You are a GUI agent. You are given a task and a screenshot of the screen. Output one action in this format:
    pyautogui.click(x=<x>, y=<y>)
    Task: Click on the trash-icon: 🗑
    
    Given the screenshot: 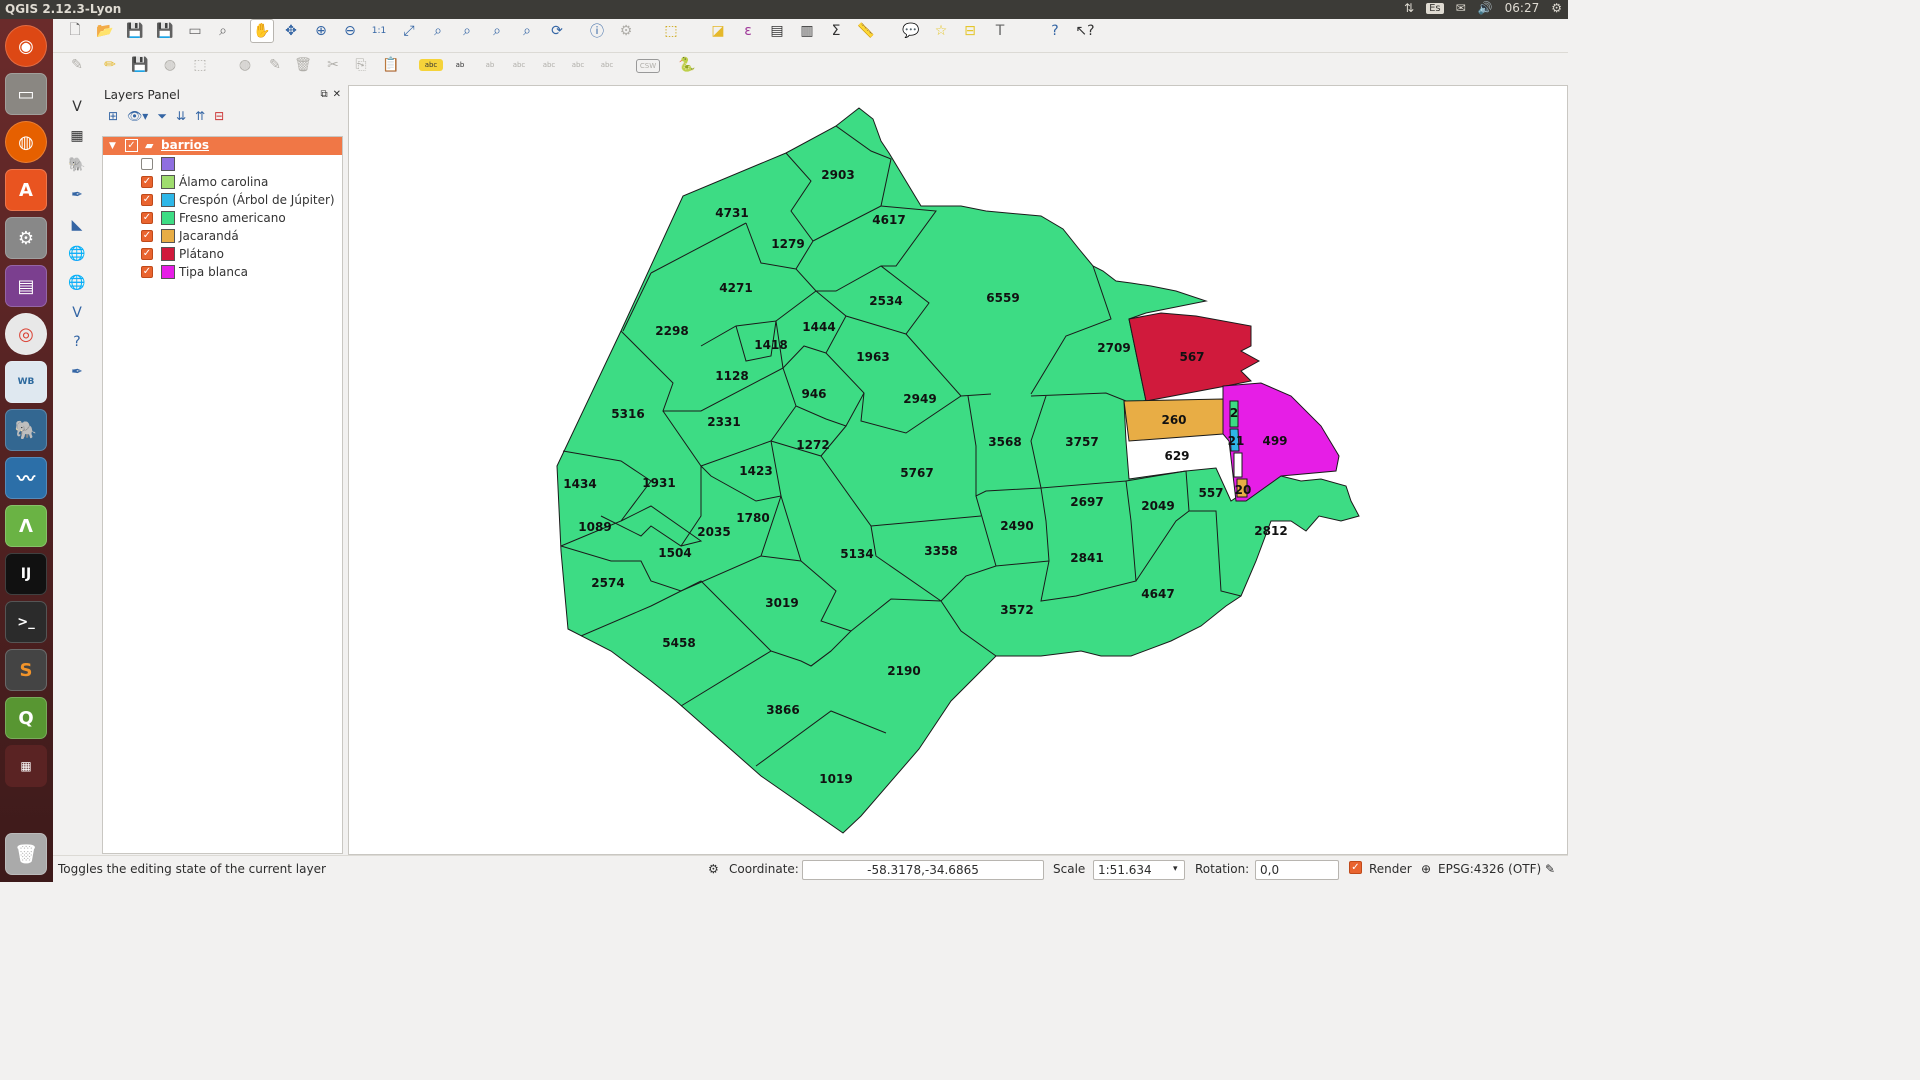 What is the action you would take?
    pyautogui.click(x=26, y=854)
    